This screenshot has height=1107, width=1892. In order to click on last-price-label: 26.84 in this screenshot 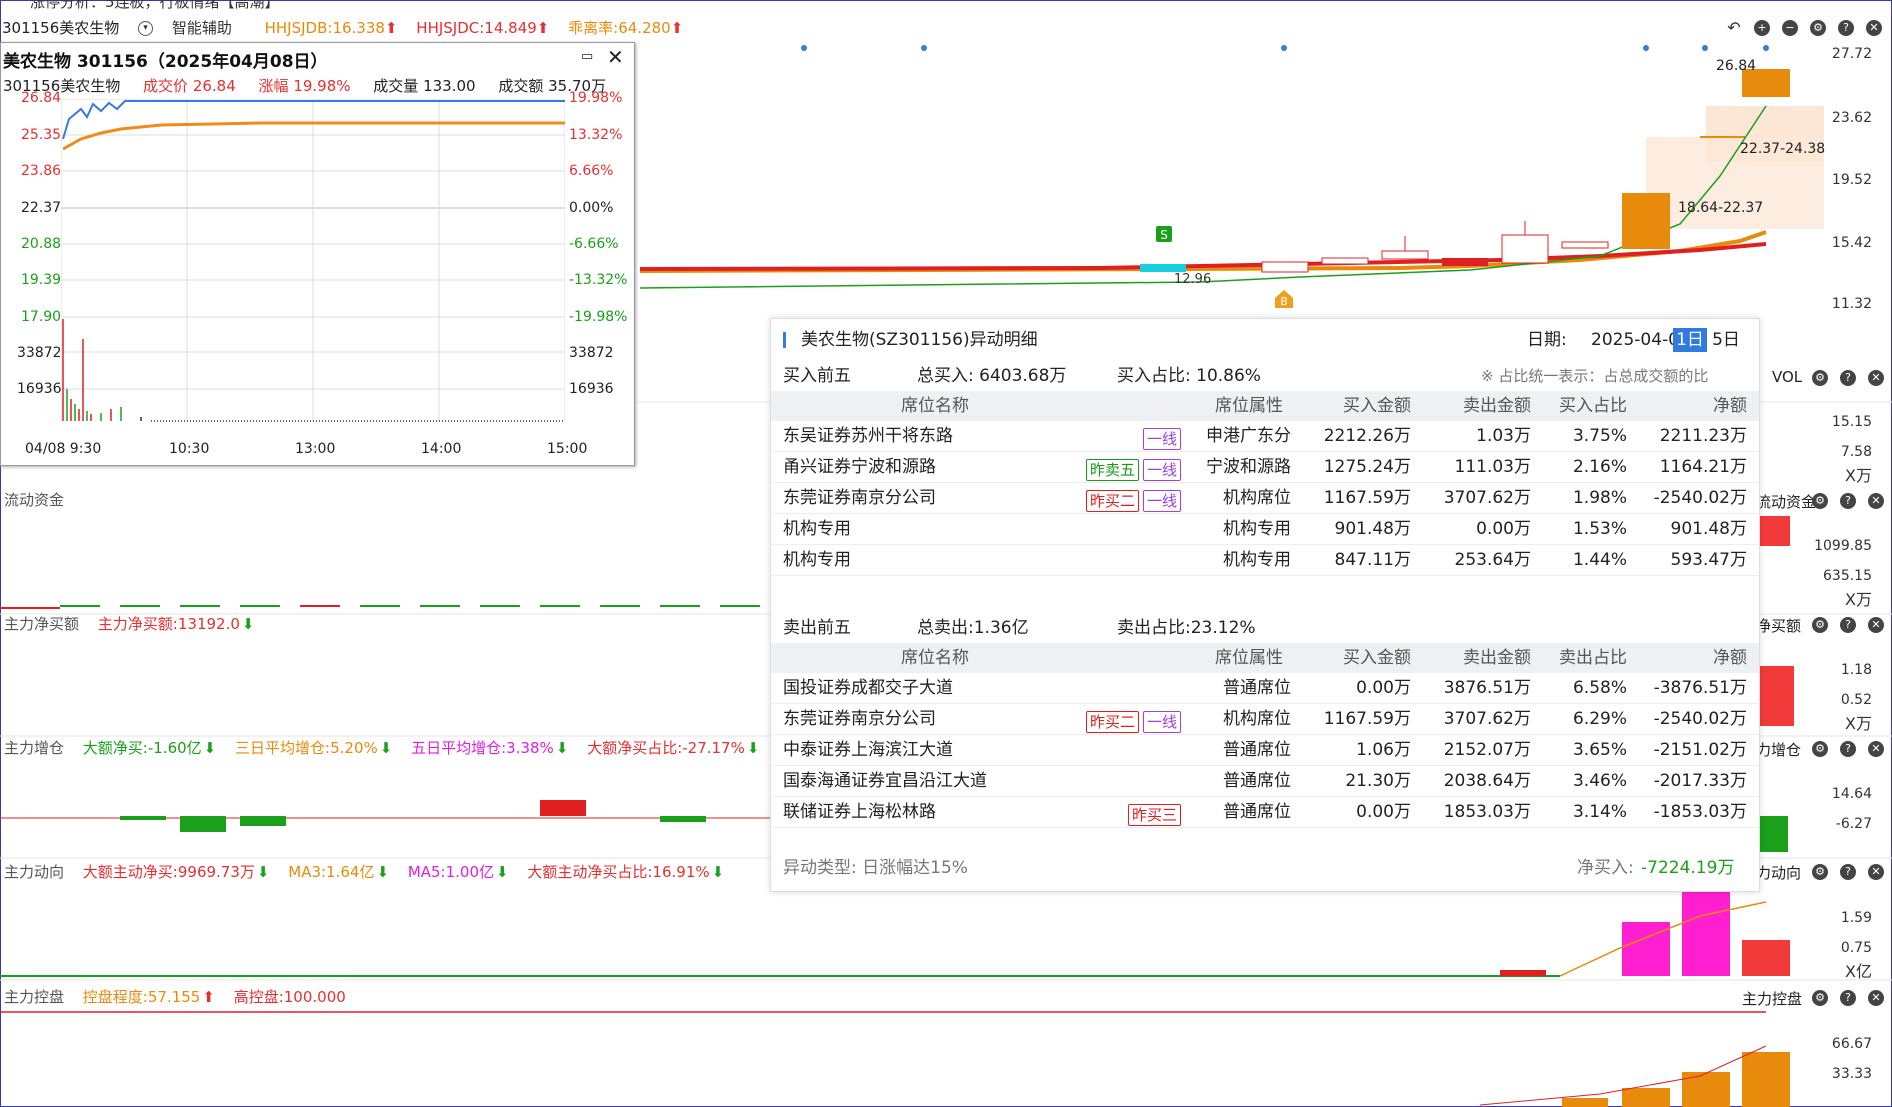, I will do `click(1736, 66)`.